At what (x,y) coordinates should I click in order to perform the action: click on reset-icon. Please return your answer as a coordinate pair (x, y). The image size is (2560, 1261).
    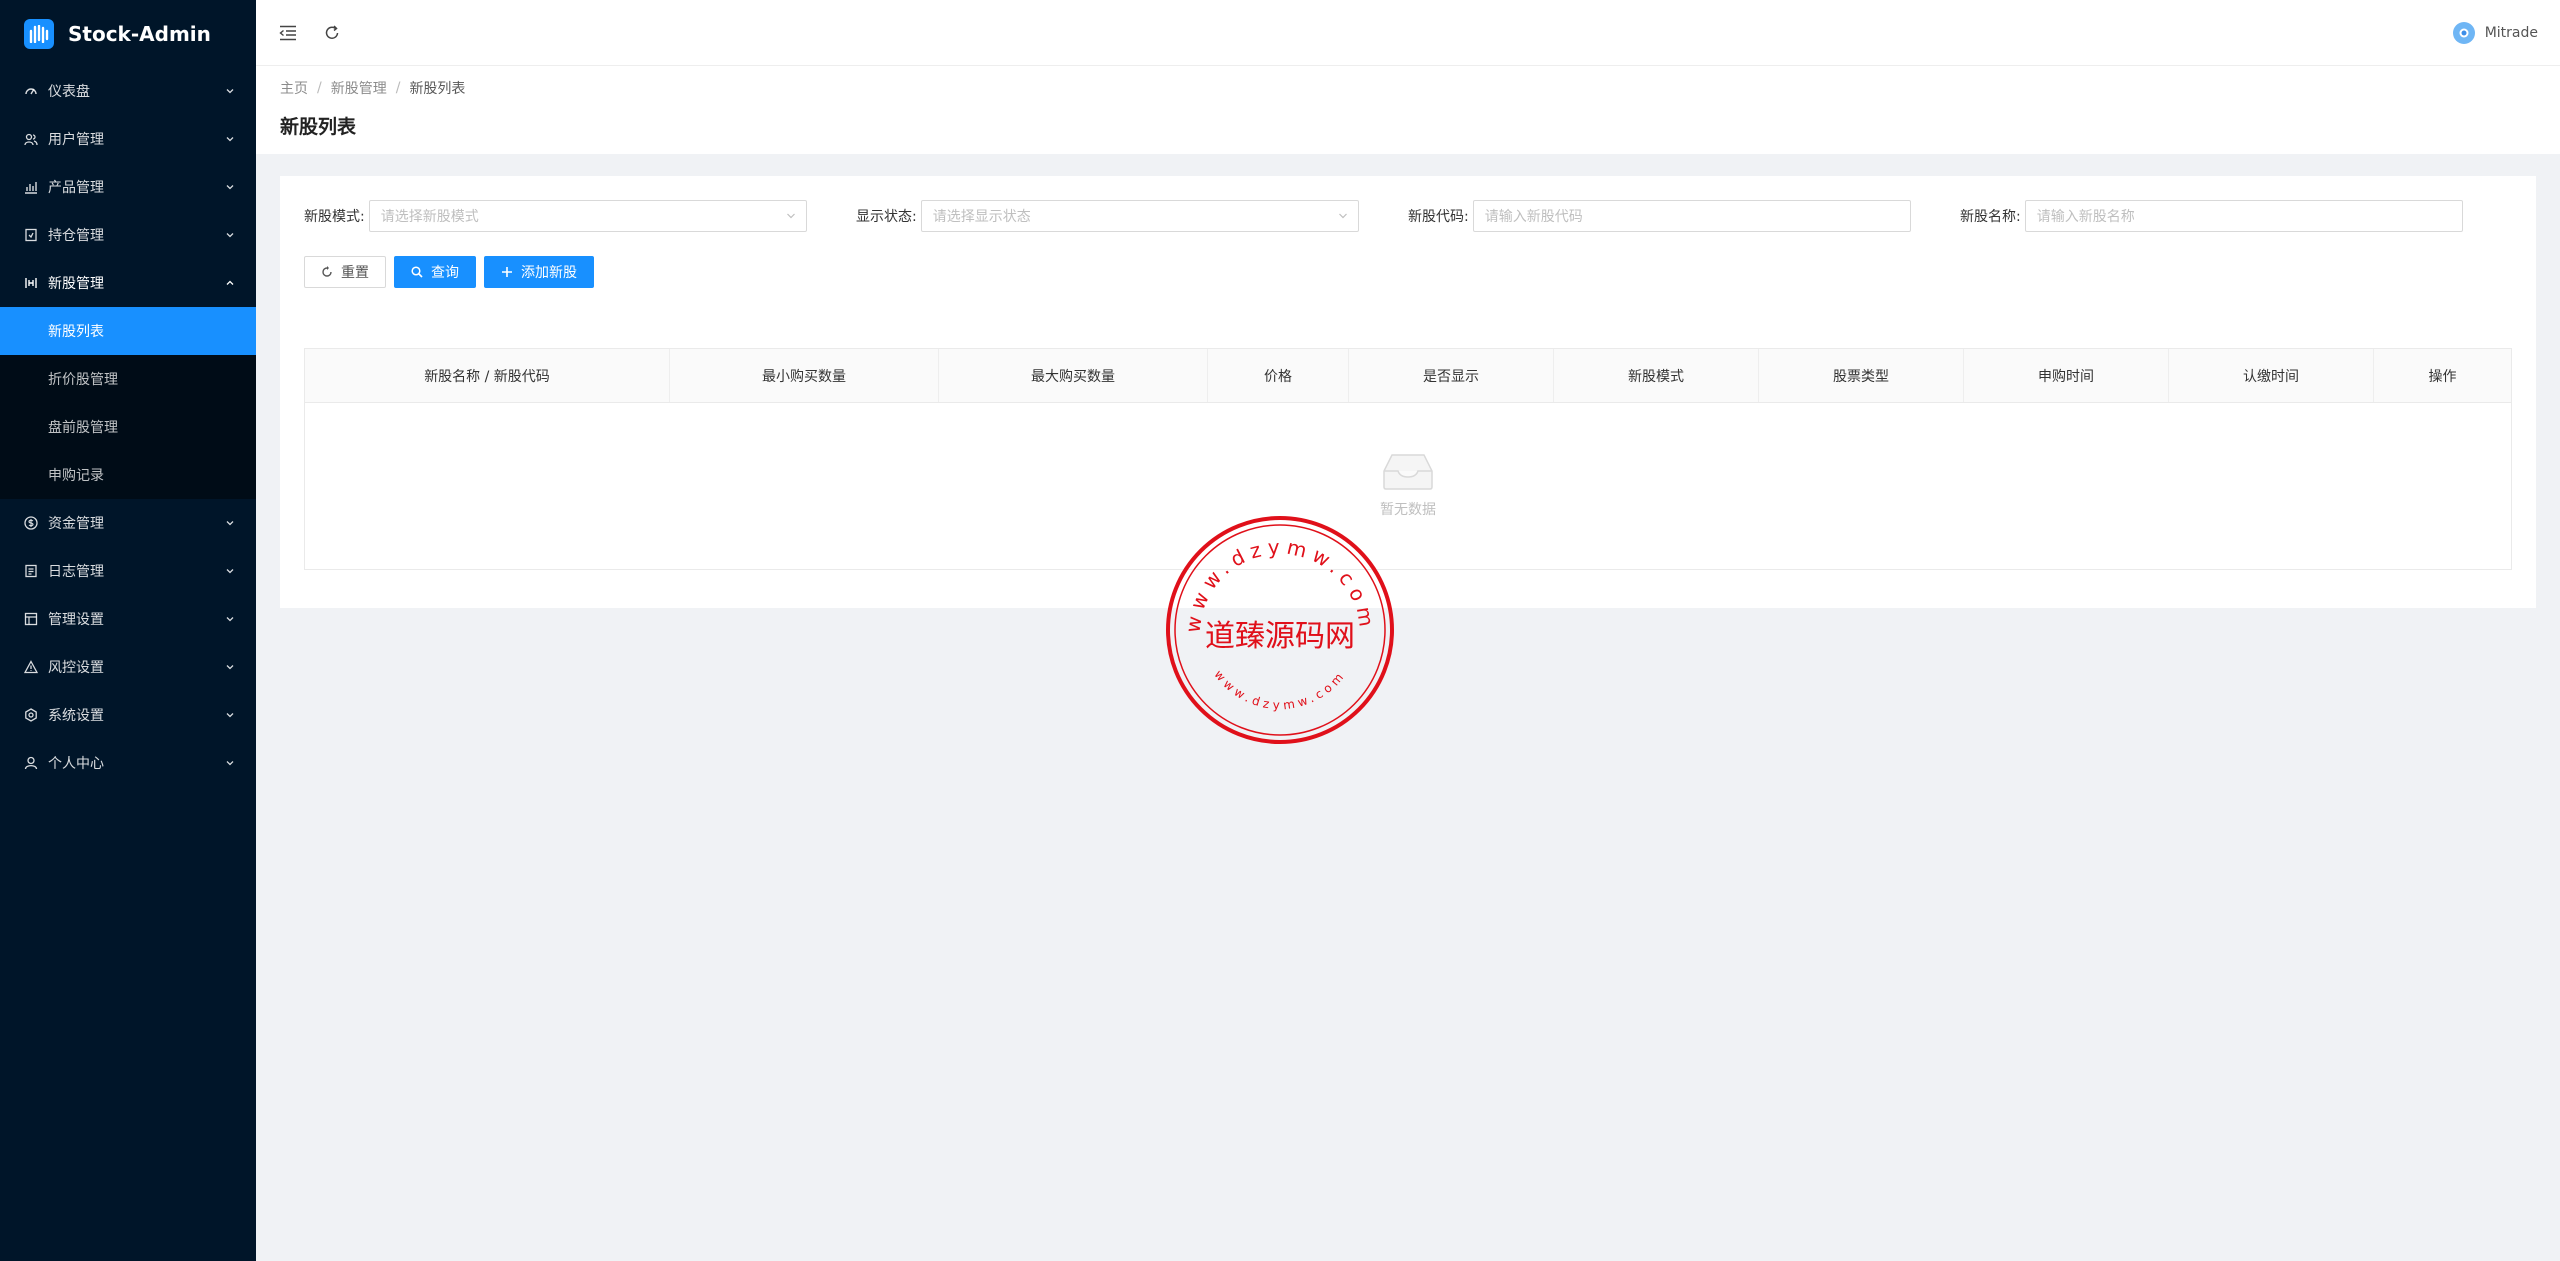
    Looking at the image, I should click on (327, 271).